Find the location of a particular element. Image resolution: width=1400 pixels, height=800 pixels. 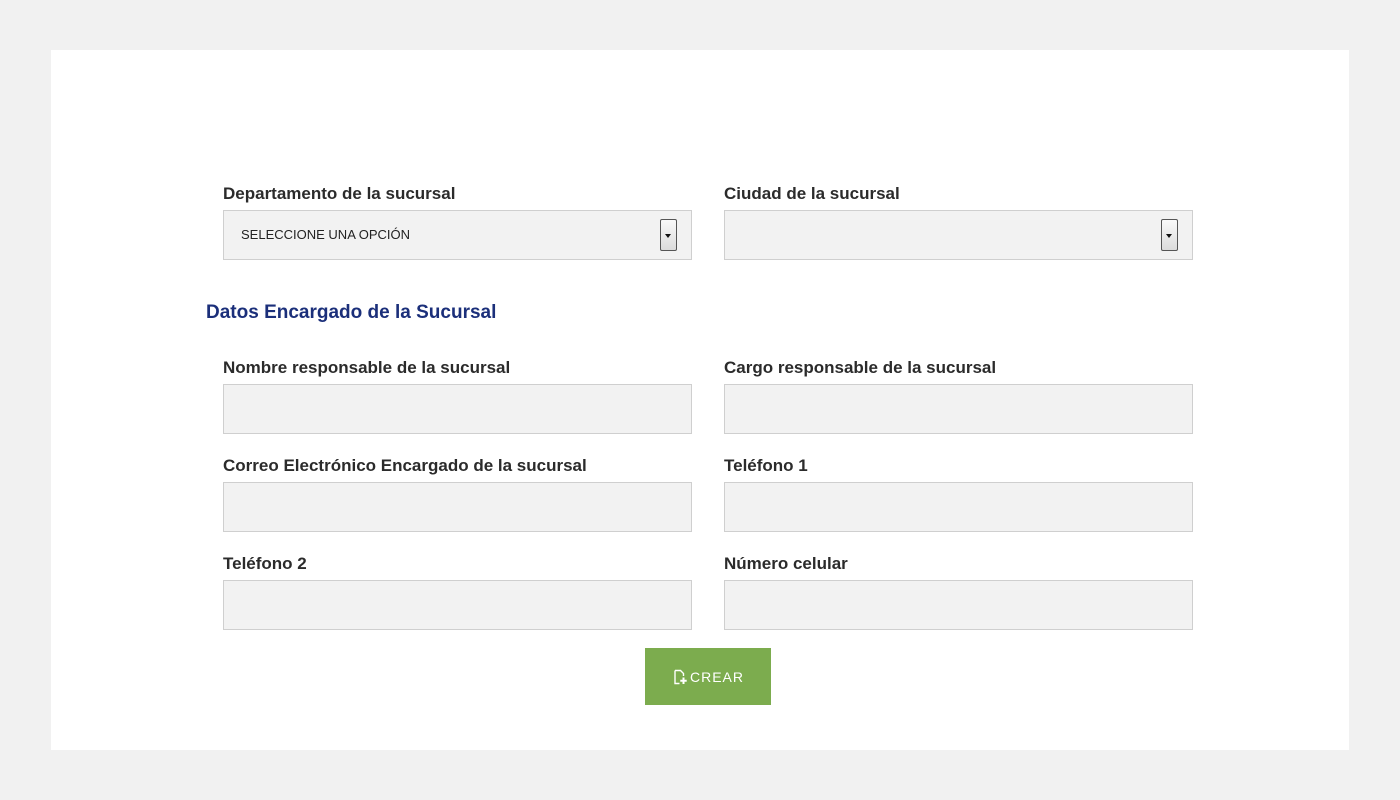

mobile-input is located at coordinates (958, 605).